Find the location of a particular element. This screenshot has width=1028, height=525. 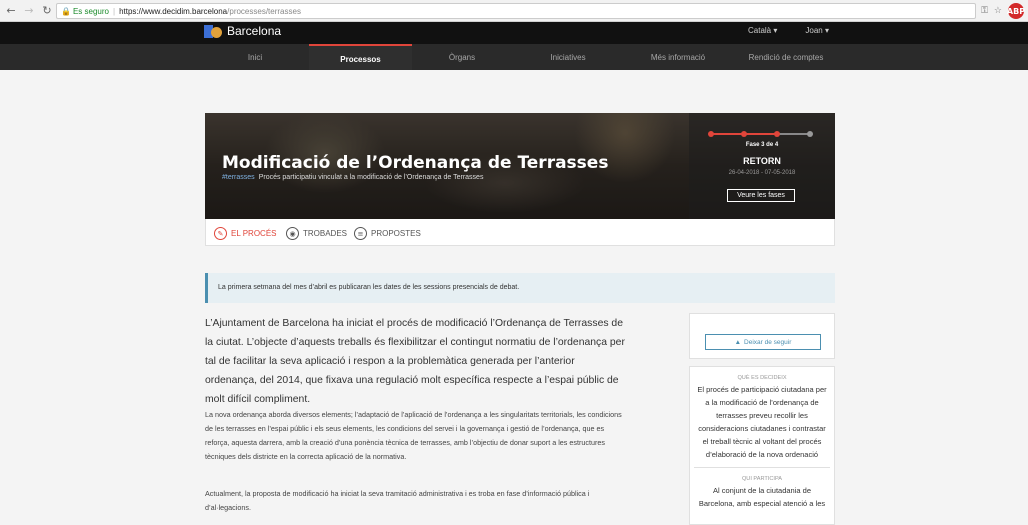

process-icon: ✎ is located at coordinates (220, 233).